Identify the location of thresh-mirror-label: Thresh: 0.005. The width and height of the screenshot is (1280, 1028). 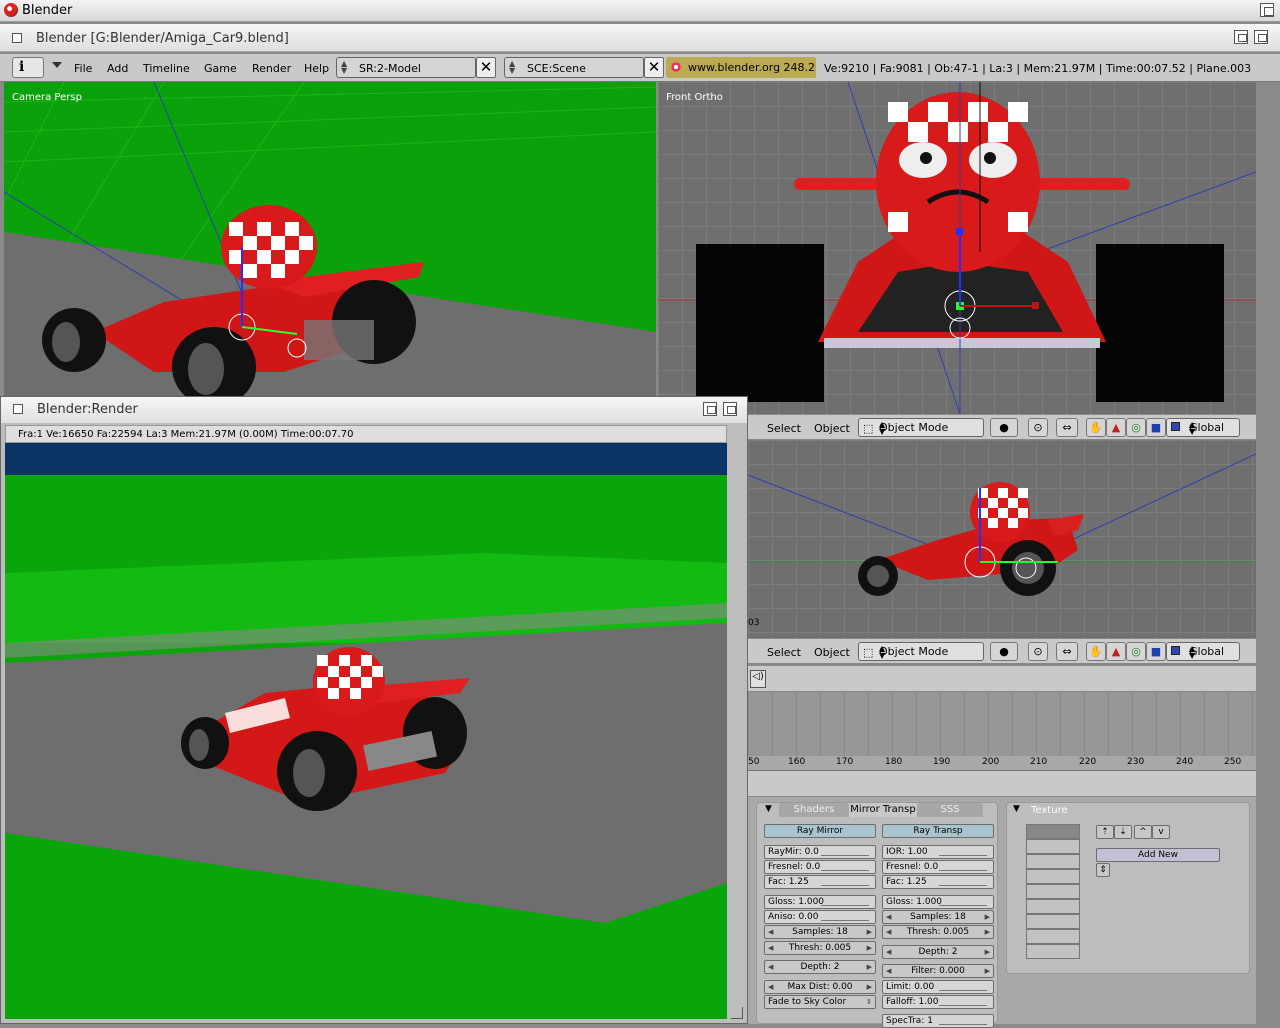
(820, 948).